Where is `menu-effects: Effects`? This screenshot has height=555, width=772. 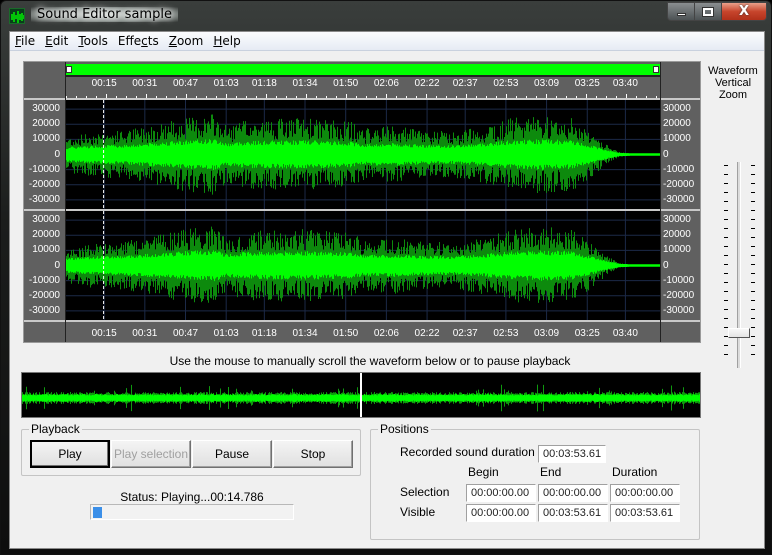 menu-effects: Effects is located at coordinates (138, 41).